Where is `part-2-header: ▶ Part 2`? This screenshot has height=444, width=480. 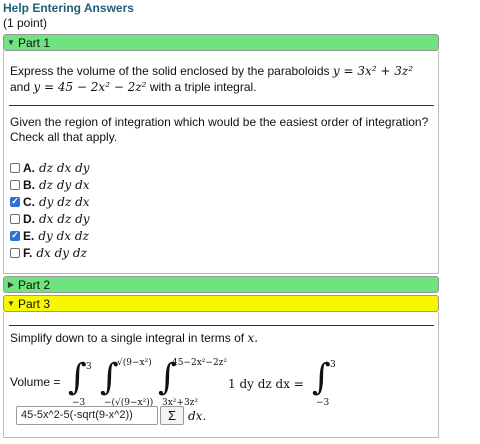 part-2-header: ▶ Part 2 is located at coordinates (221, 284).